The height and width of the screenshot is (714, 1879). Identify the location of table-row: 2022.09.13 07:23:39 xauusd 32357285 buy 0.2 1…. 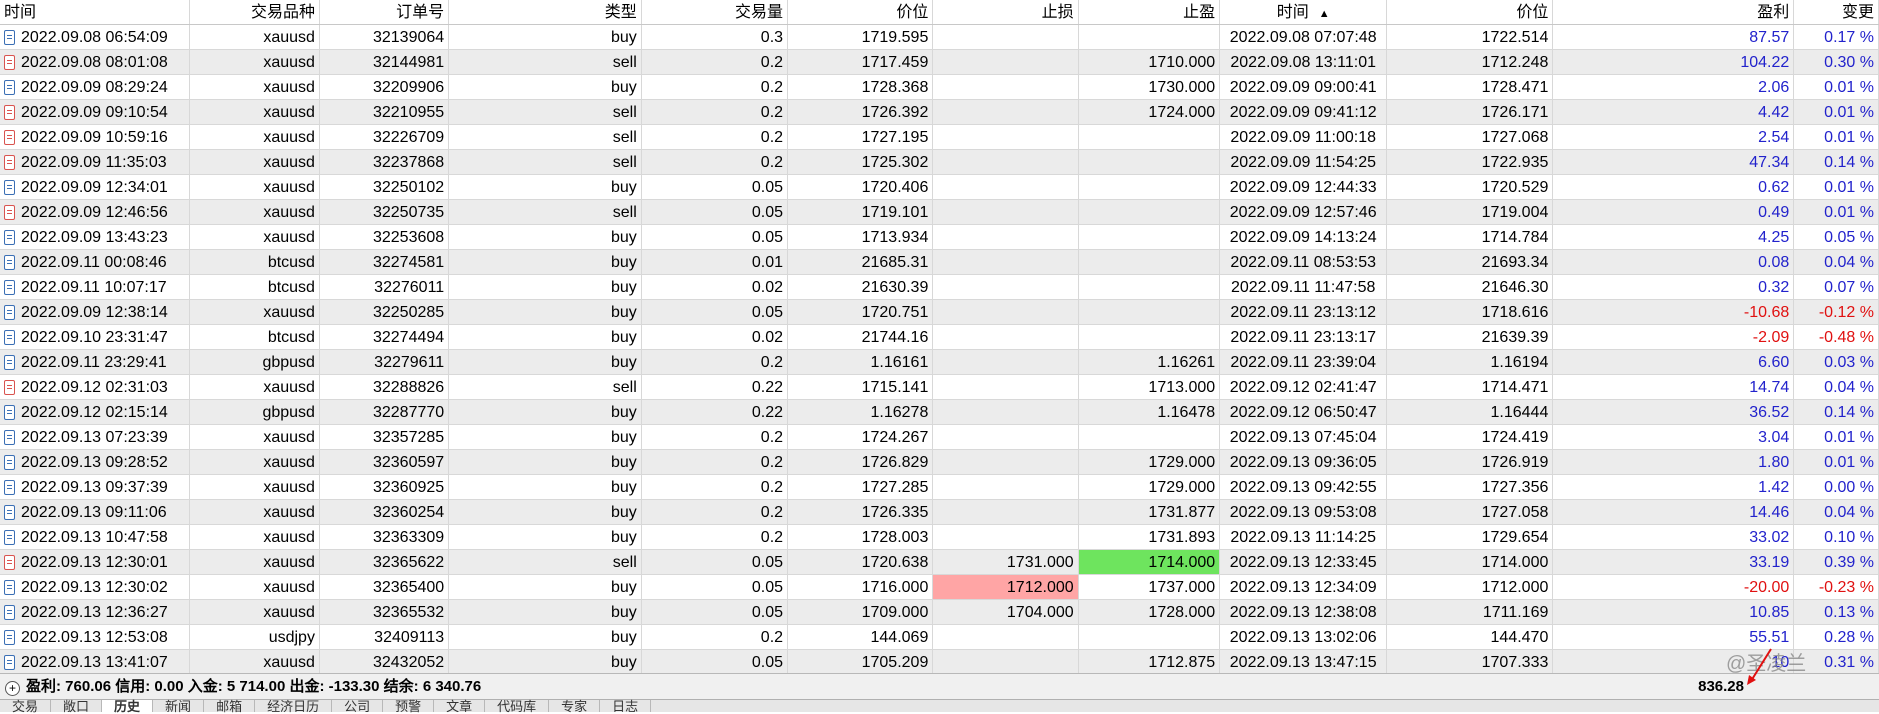
(939, 437).